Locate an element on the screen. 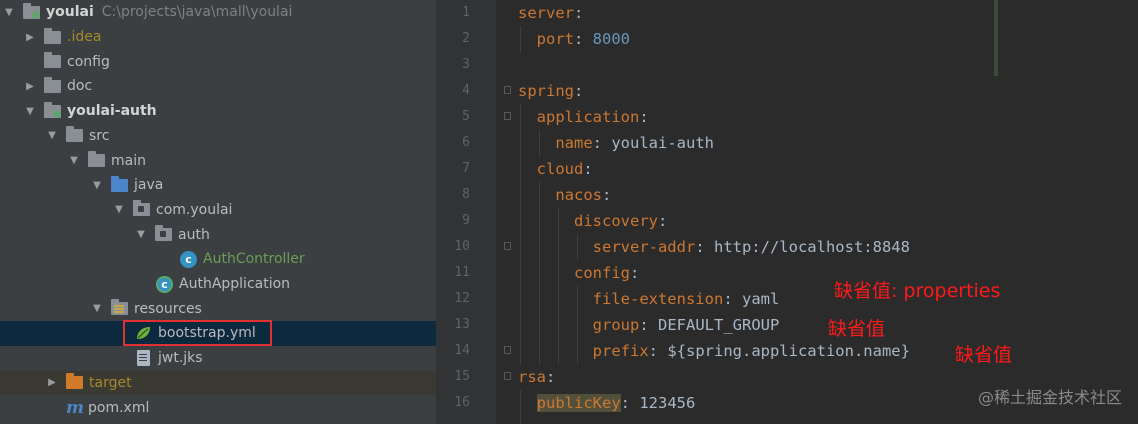 This screenshot has width=1138, height=424. tree-item-label: java is located at coordinates (149, 185).